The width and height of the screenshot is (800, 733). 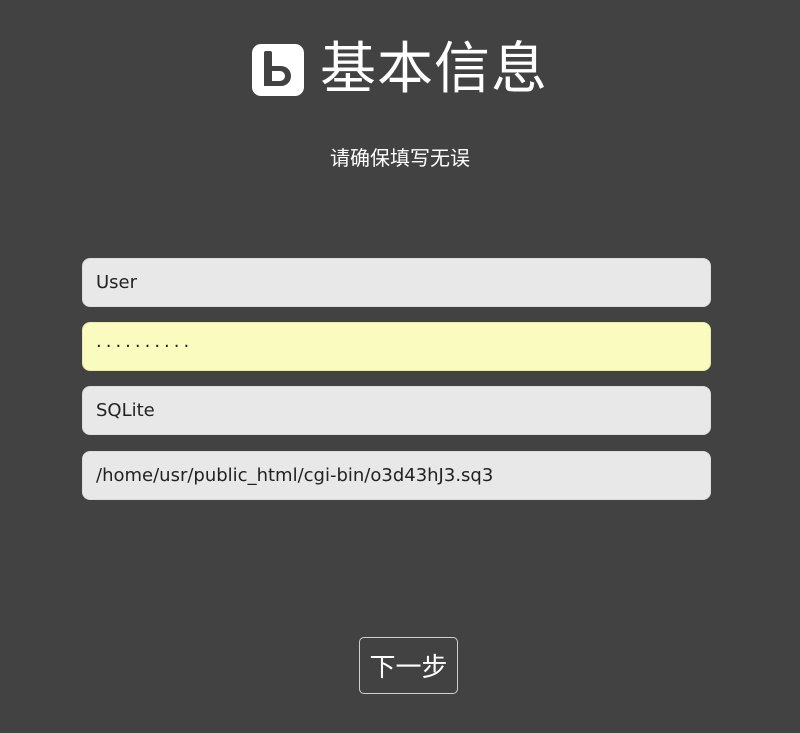 I want to click on password-field: ··········, so click(x=396, y=346).